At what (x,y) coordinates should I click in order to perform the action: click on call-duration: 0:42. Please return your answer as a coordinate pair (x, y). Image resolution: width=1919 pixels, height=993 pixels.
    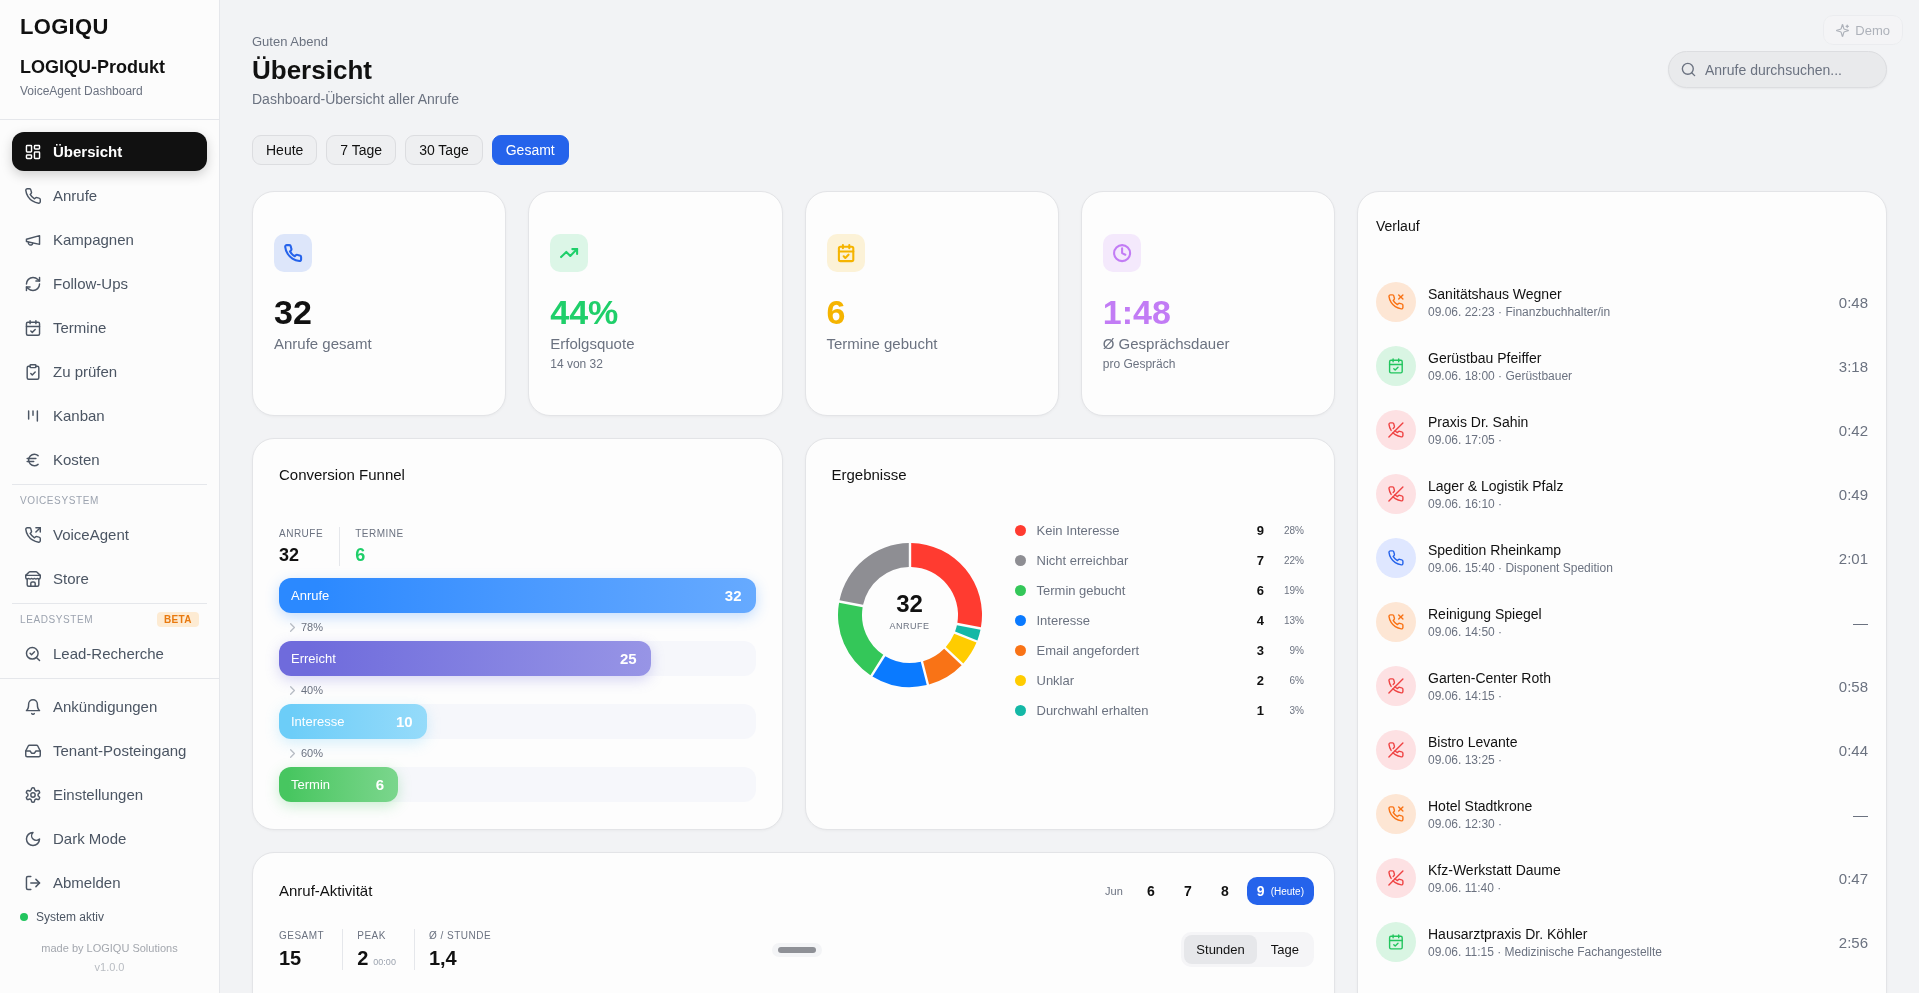
    Looking at the image, I should click on (1853, 430).